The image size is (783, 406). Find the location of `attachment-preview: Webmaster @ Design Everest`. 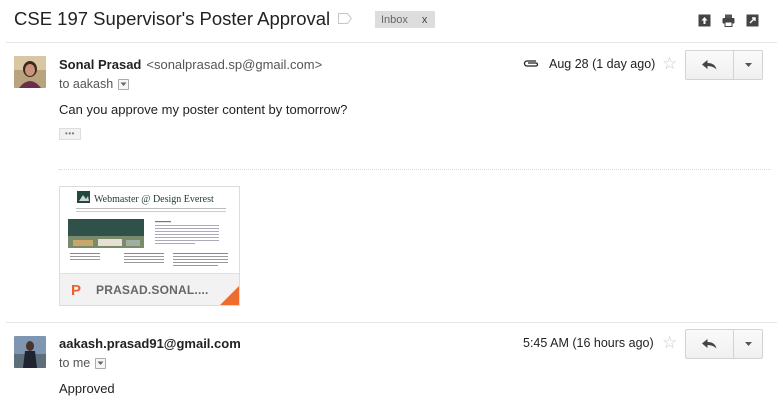

attachment-preview: Webmaster @ Design Everest is located at coordinates (149, 230).